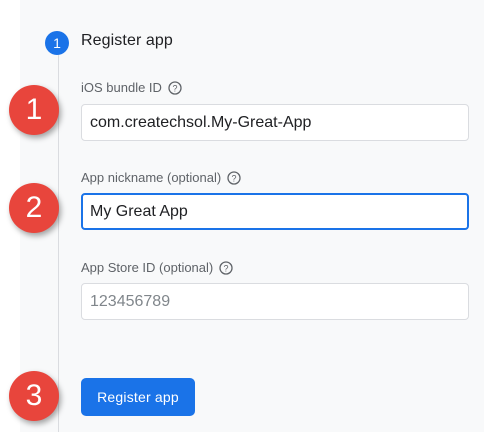 The width and height of the screenshot is (484, 432). I want to click on bundle-id-label-row: iOS bundle ID ?, so click(131, 87).